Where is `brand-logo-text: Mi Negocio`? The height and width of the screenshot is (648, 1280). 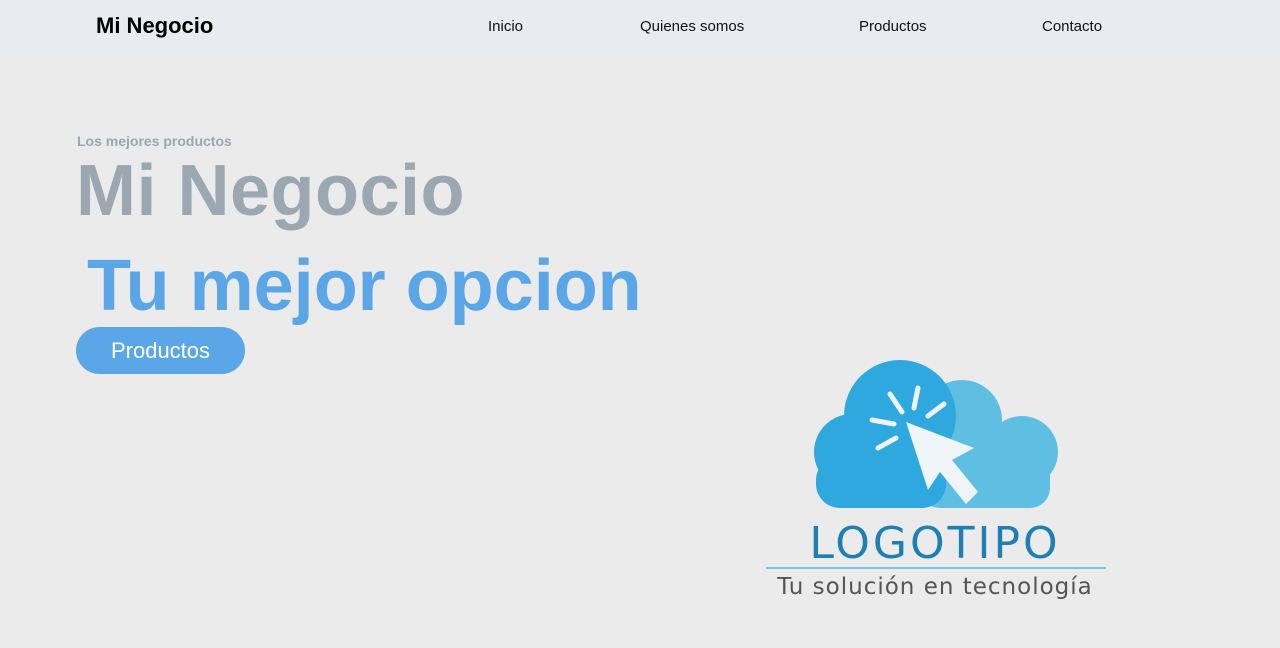 brand-logo-text: Mi Negocio is located at coordinates (154, 26).